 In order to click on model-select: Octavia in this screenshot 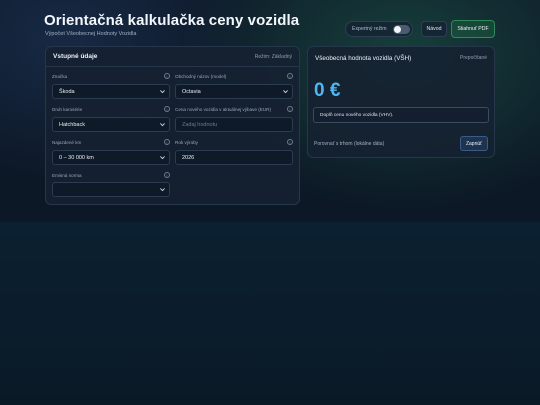, I will do `click(234, 91)`.